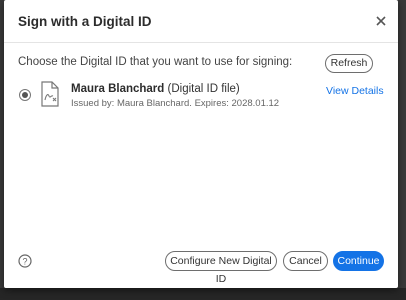  What do you see at coordinates (305, 261) in the screenshot?
I see `cancel-button: Cancel` at bounding box center [305, 261].